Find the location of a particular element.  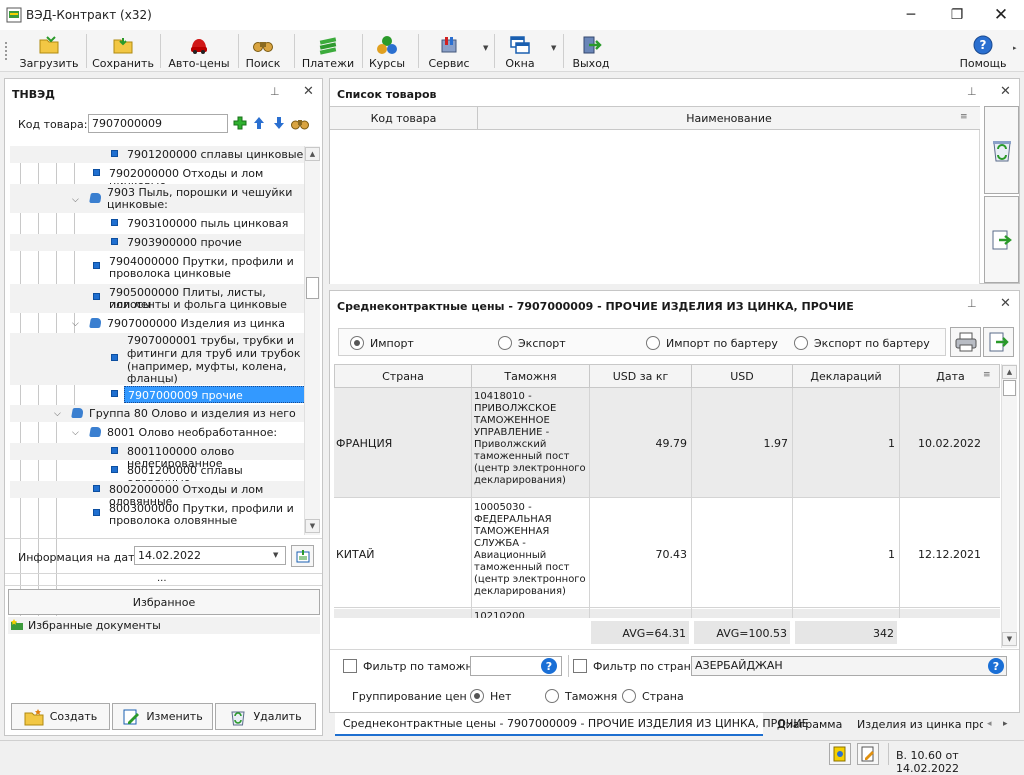

delete-button: Удалить is located at coordinates (265, 716).